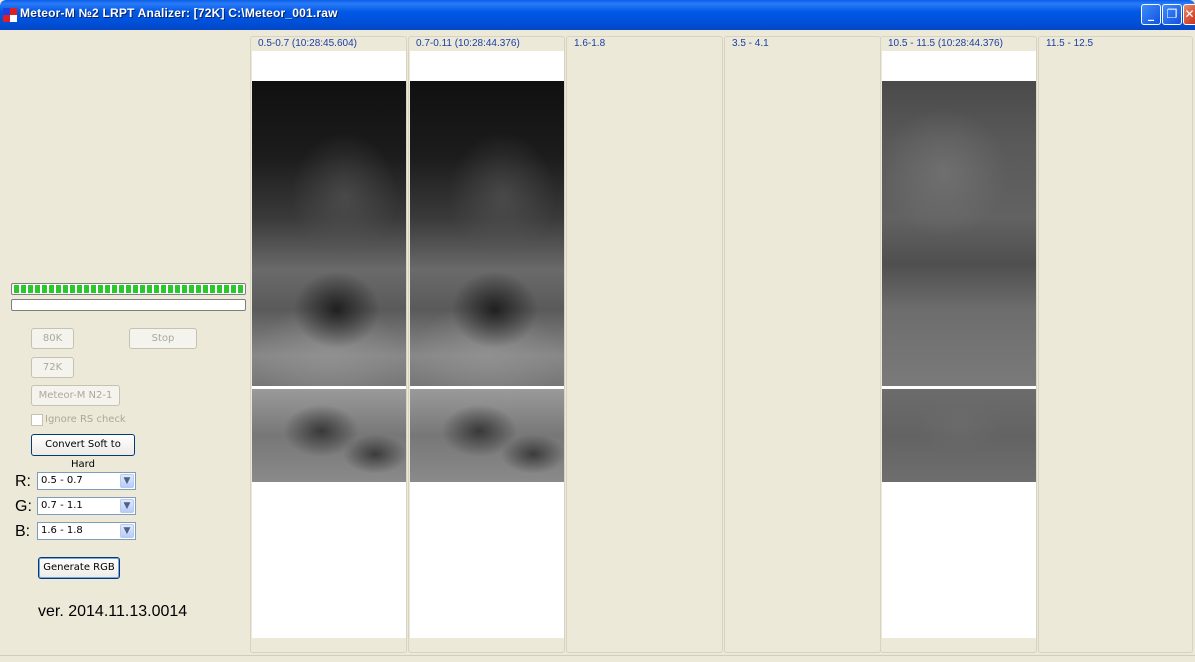  I want to click on channel-label-6: 11.5 - 12.5, so click(1070, 43).